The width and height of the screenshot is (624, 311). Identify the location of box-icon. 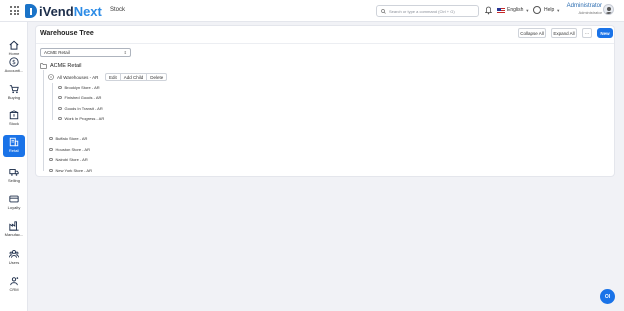
(14, 115).